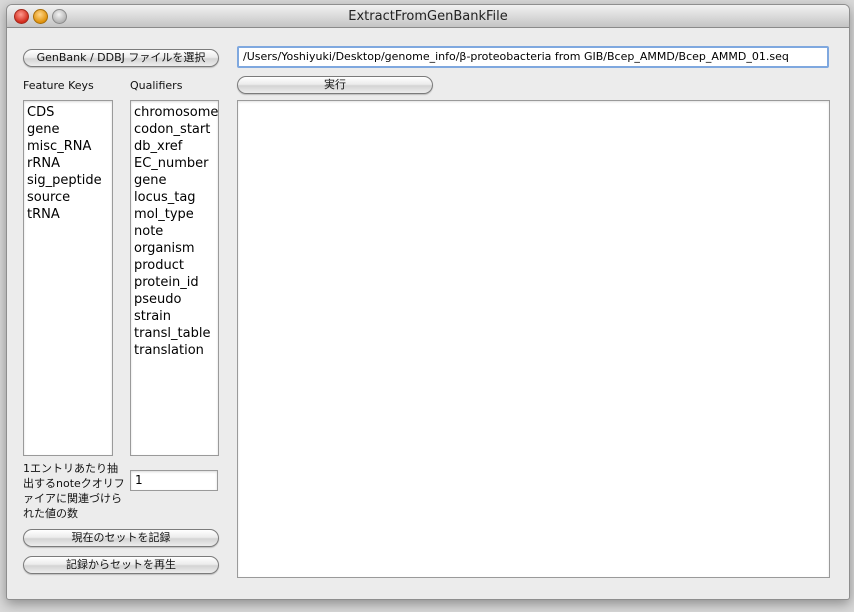 The image size is (854, 612). I want to click on note-count-field: 1, so click(174, 480).